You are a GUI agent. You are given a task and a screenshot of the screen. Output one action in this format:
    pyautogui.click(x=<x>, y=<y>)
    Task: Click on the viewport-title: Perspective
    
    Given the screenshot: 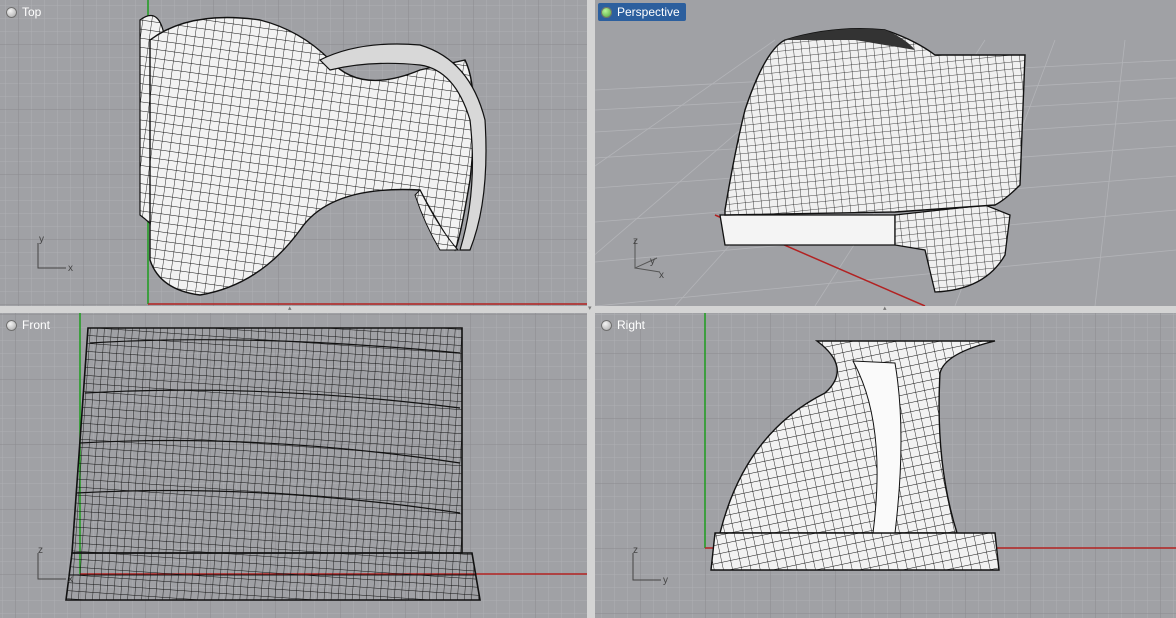 What is the action you would take?
    pyautogui.click(x=648, y=12)
    